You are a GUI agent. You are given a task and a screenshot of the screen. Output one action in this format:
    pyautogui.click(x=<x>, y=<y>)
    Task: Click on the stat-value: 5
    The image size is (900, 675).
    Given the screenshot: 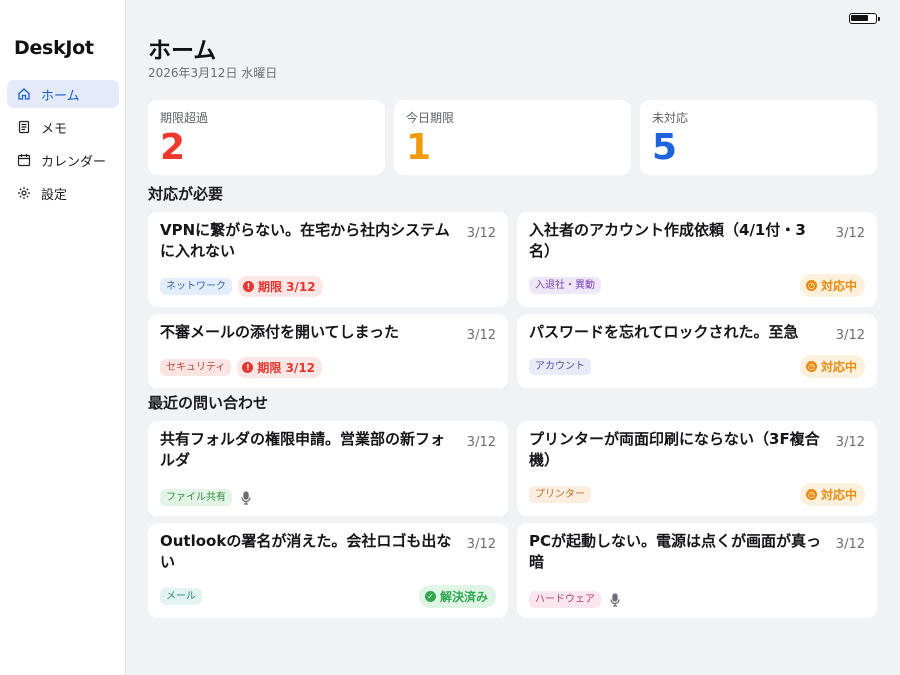 What is the action you would take?
    pyautogui.click(x=665, y=147)
    